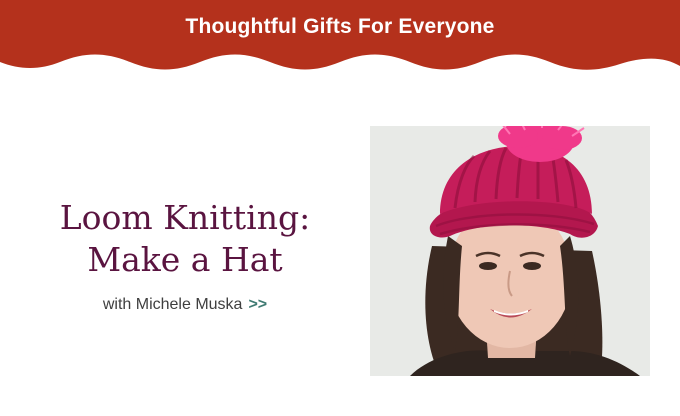 The width and height of the screenshot is (680, 416). I want to click on course-title-line-1: Loom Knitting:, so click(185, 218).